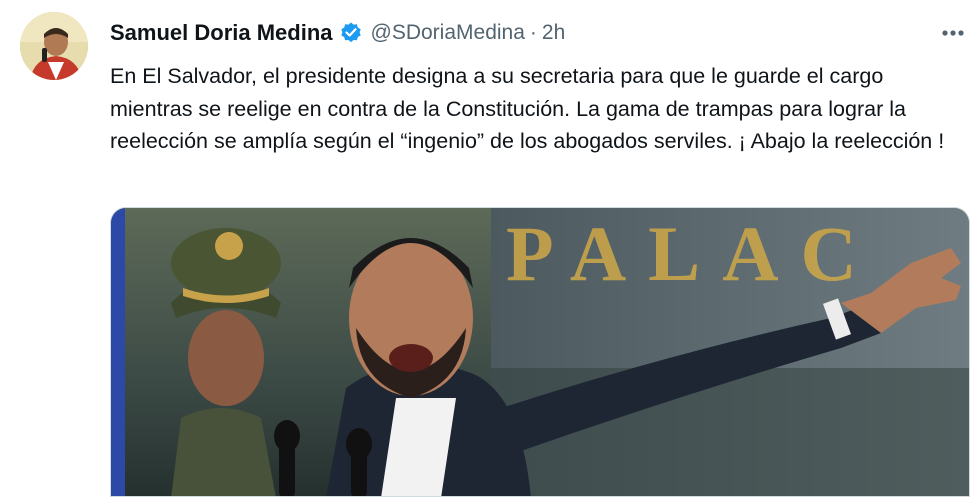 Image resolution: width=980 pixels, height=497 pixels. I want to click on avatar, so click(54, 46).